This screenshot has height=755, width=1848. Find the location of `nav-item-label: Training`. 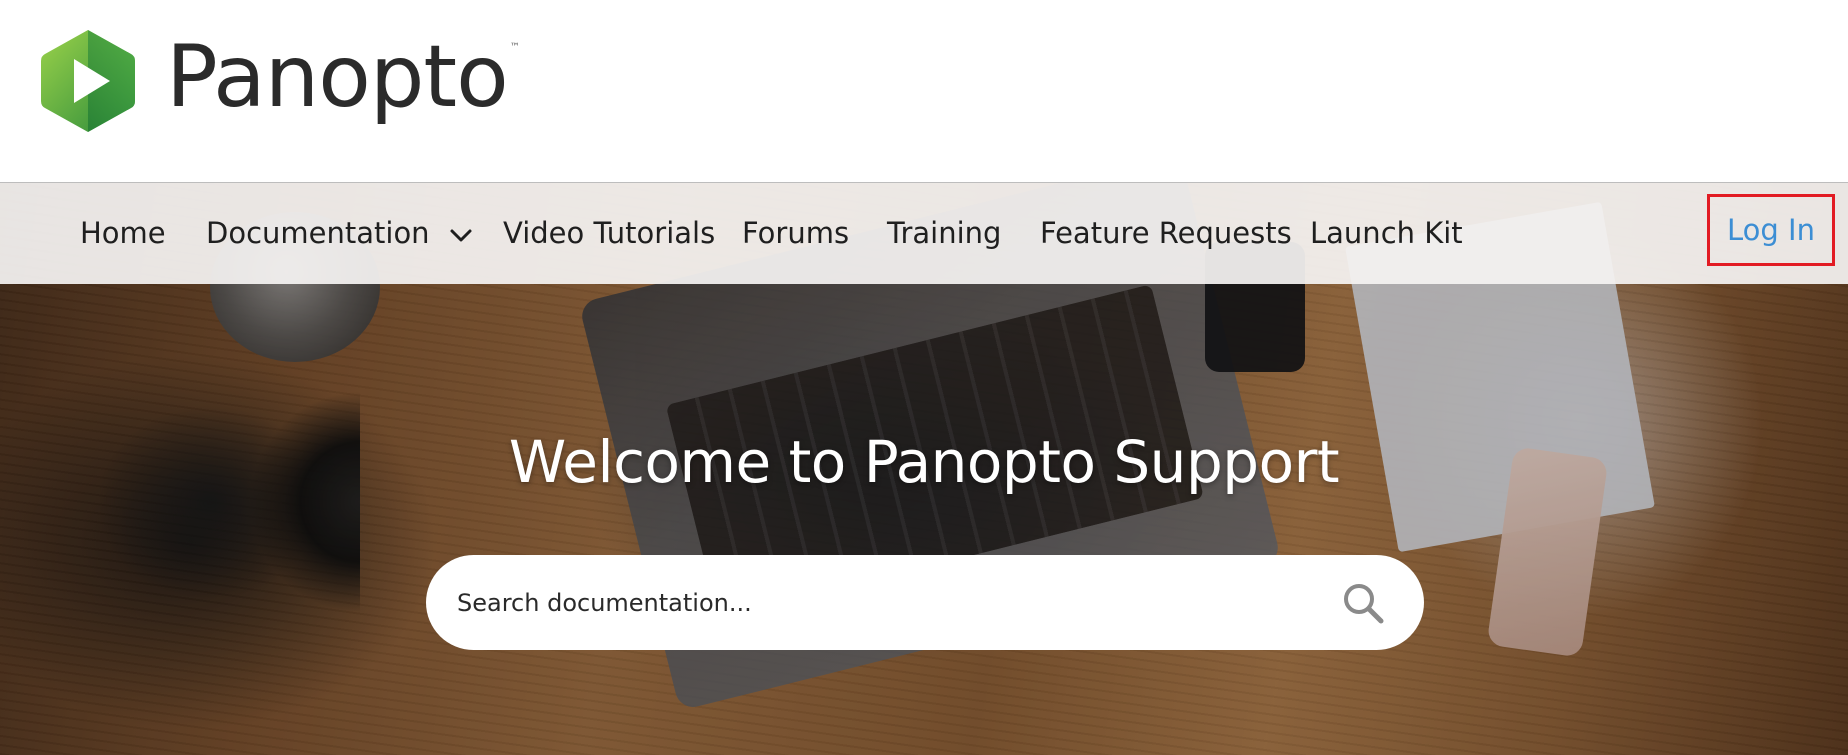

nav-item-label: Training is located at coordinates (944, 233).